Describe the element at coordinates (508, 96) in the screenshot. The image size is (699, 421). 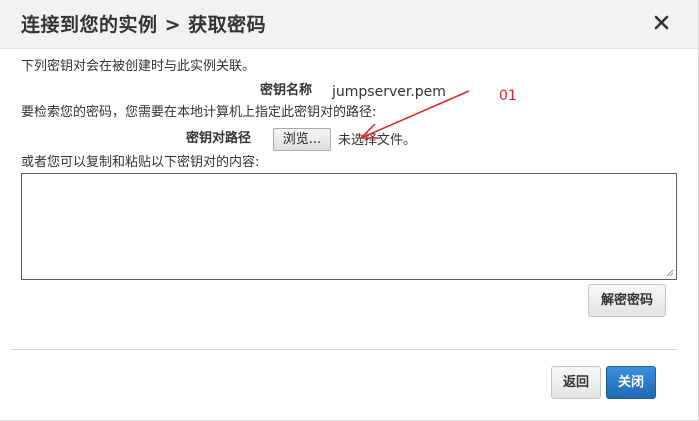
I see `annotation-label: 01` at that location.